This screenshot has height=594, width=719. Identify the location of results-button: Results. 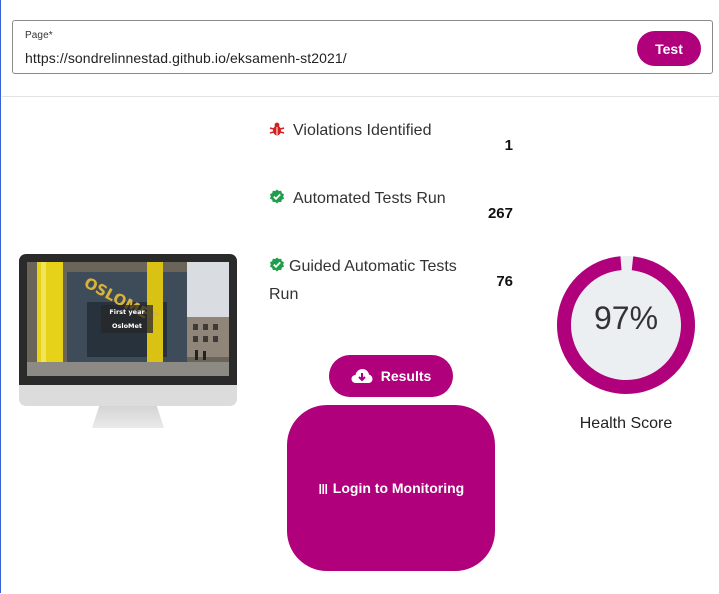
(391, 376).